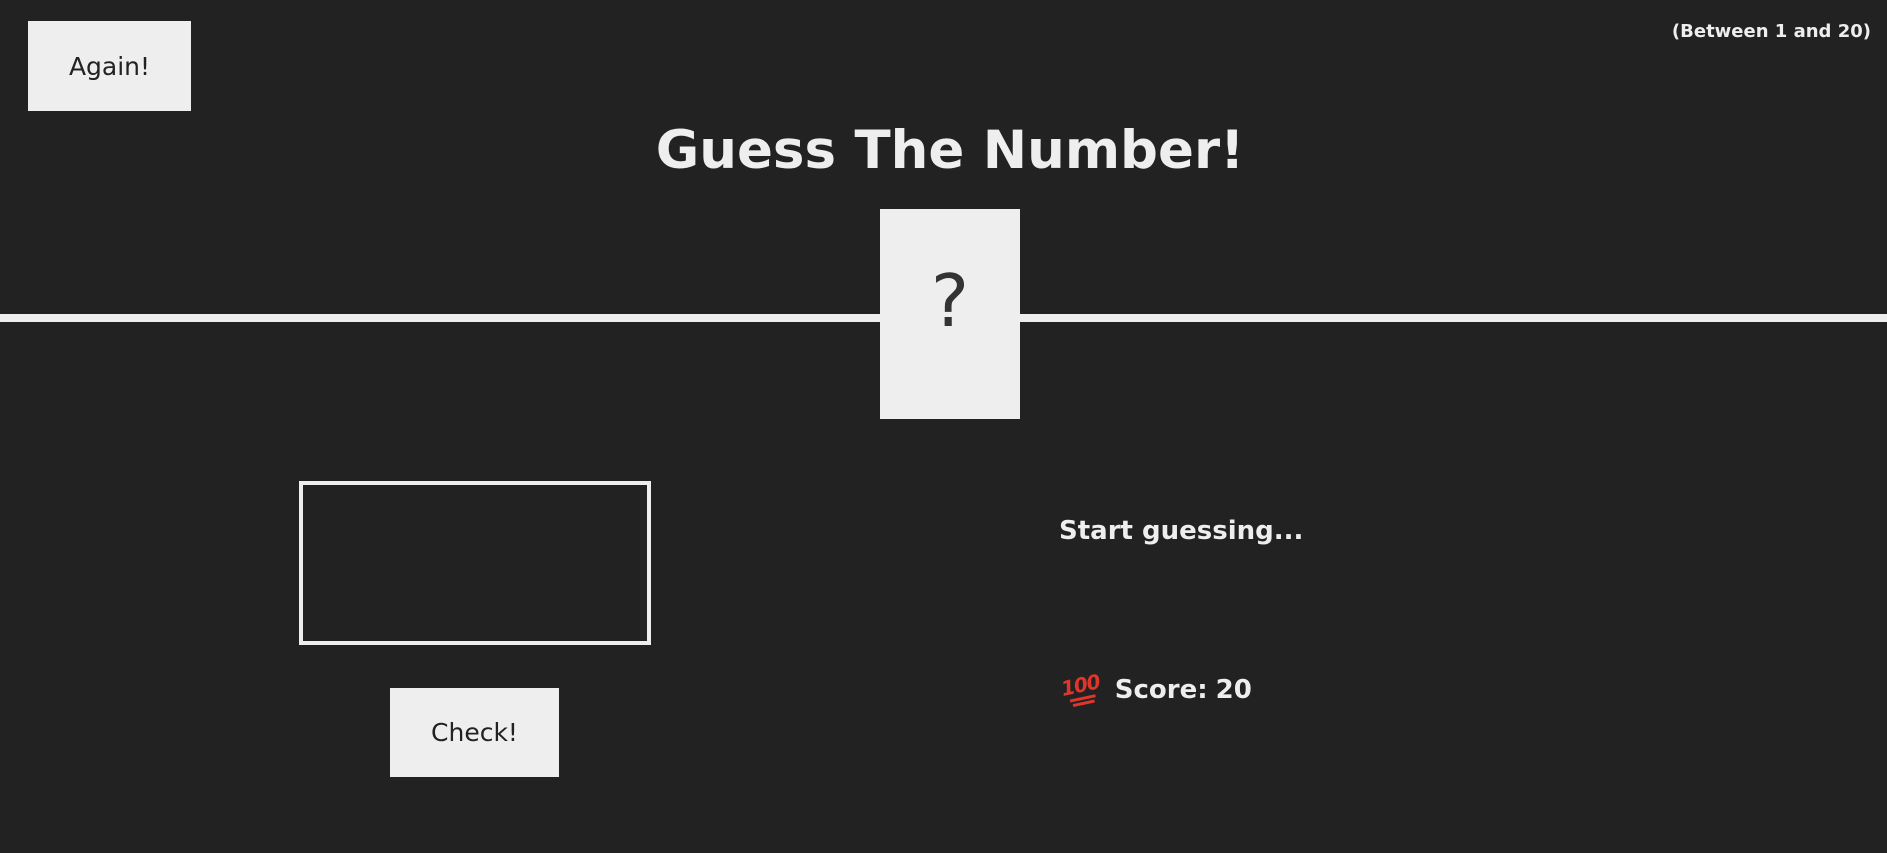 This screenshot has width=1887, height=853. I want to click on check-button: Check!, so click(474, 732).